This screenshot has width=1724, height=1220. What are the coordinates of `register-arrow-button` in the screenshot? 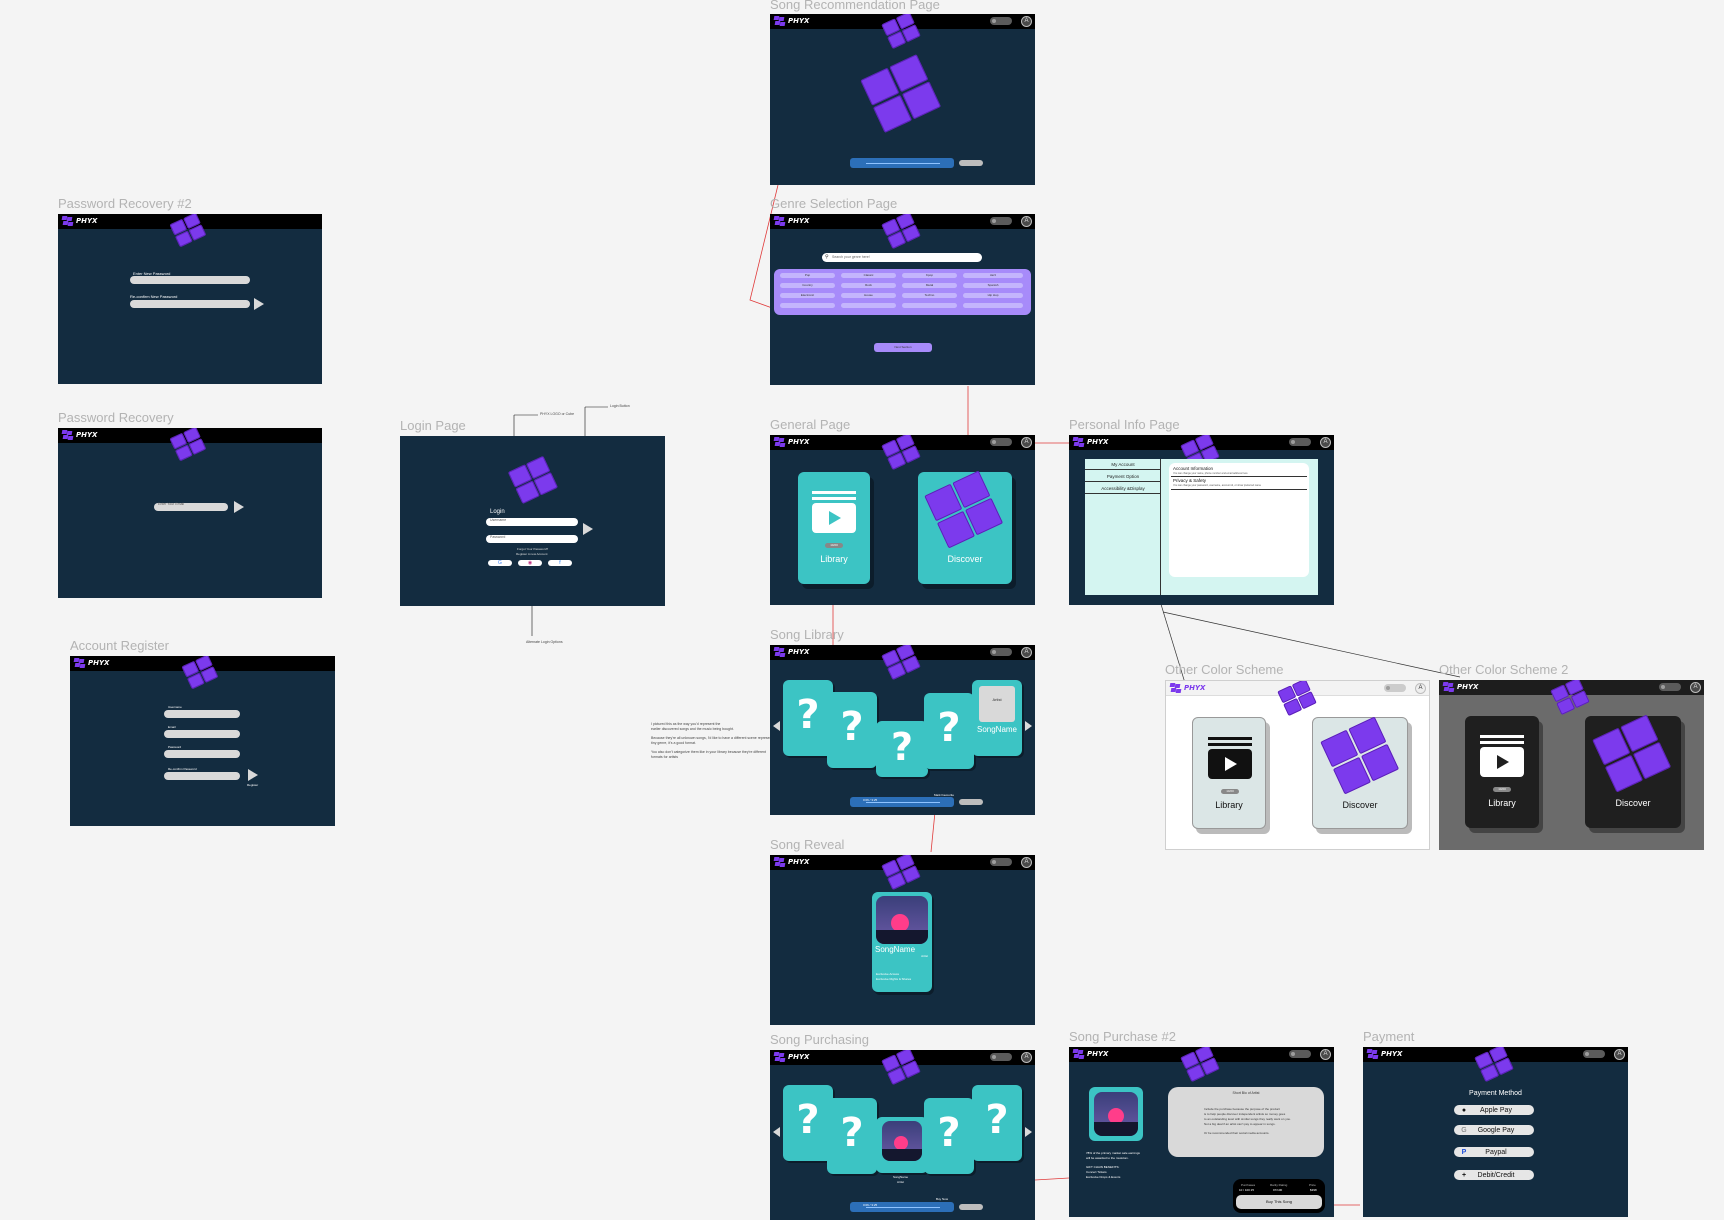 It's located at (253, 775).